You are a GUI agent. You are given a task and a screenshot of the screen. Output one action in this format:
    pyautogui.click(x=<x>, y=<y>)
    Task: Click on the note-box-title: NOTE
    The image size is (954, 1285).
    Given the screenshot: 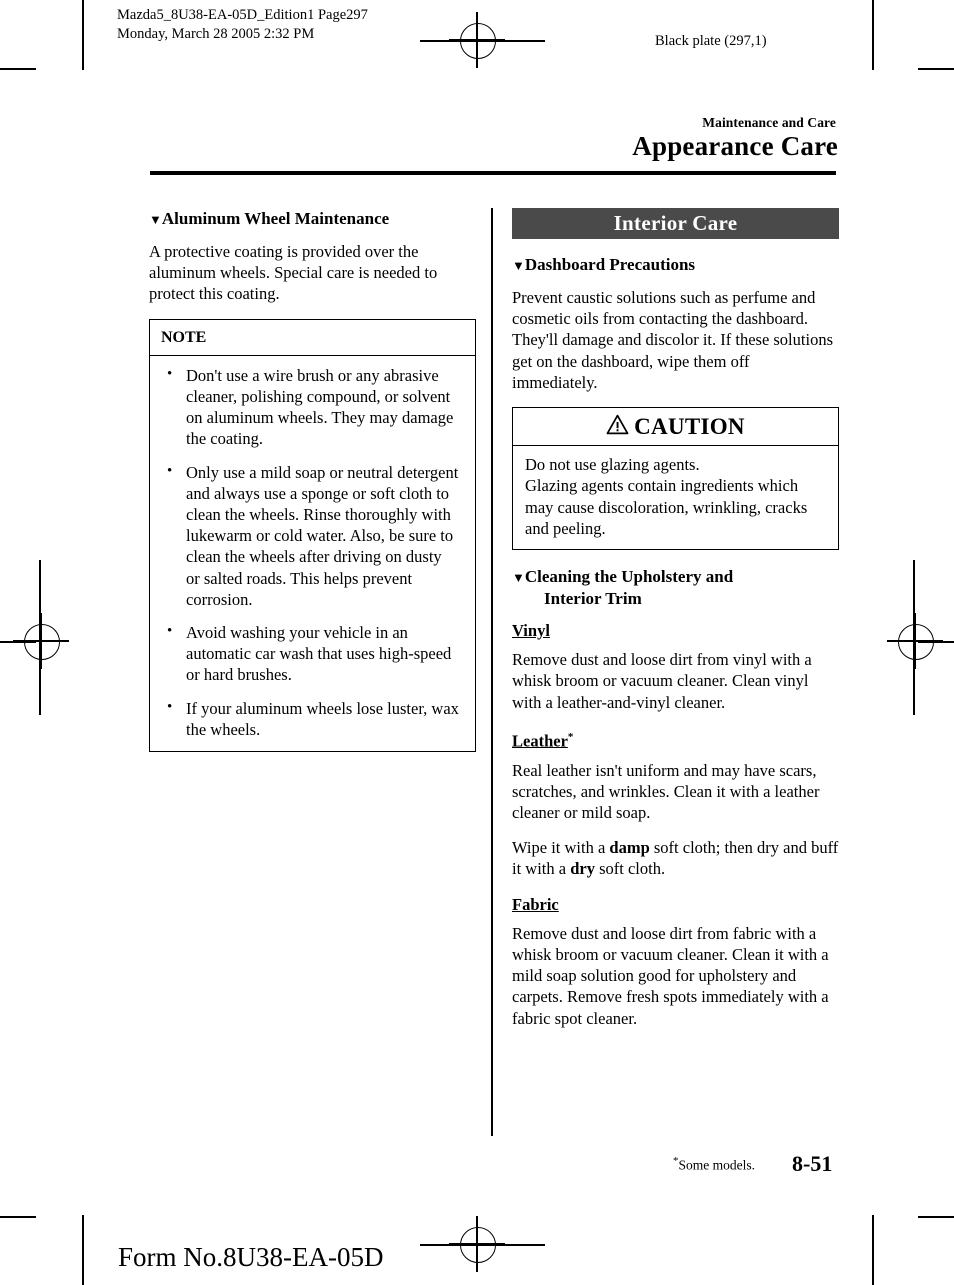 What is the action you would take?
    pyautogui.click(x=312, y=338)
    